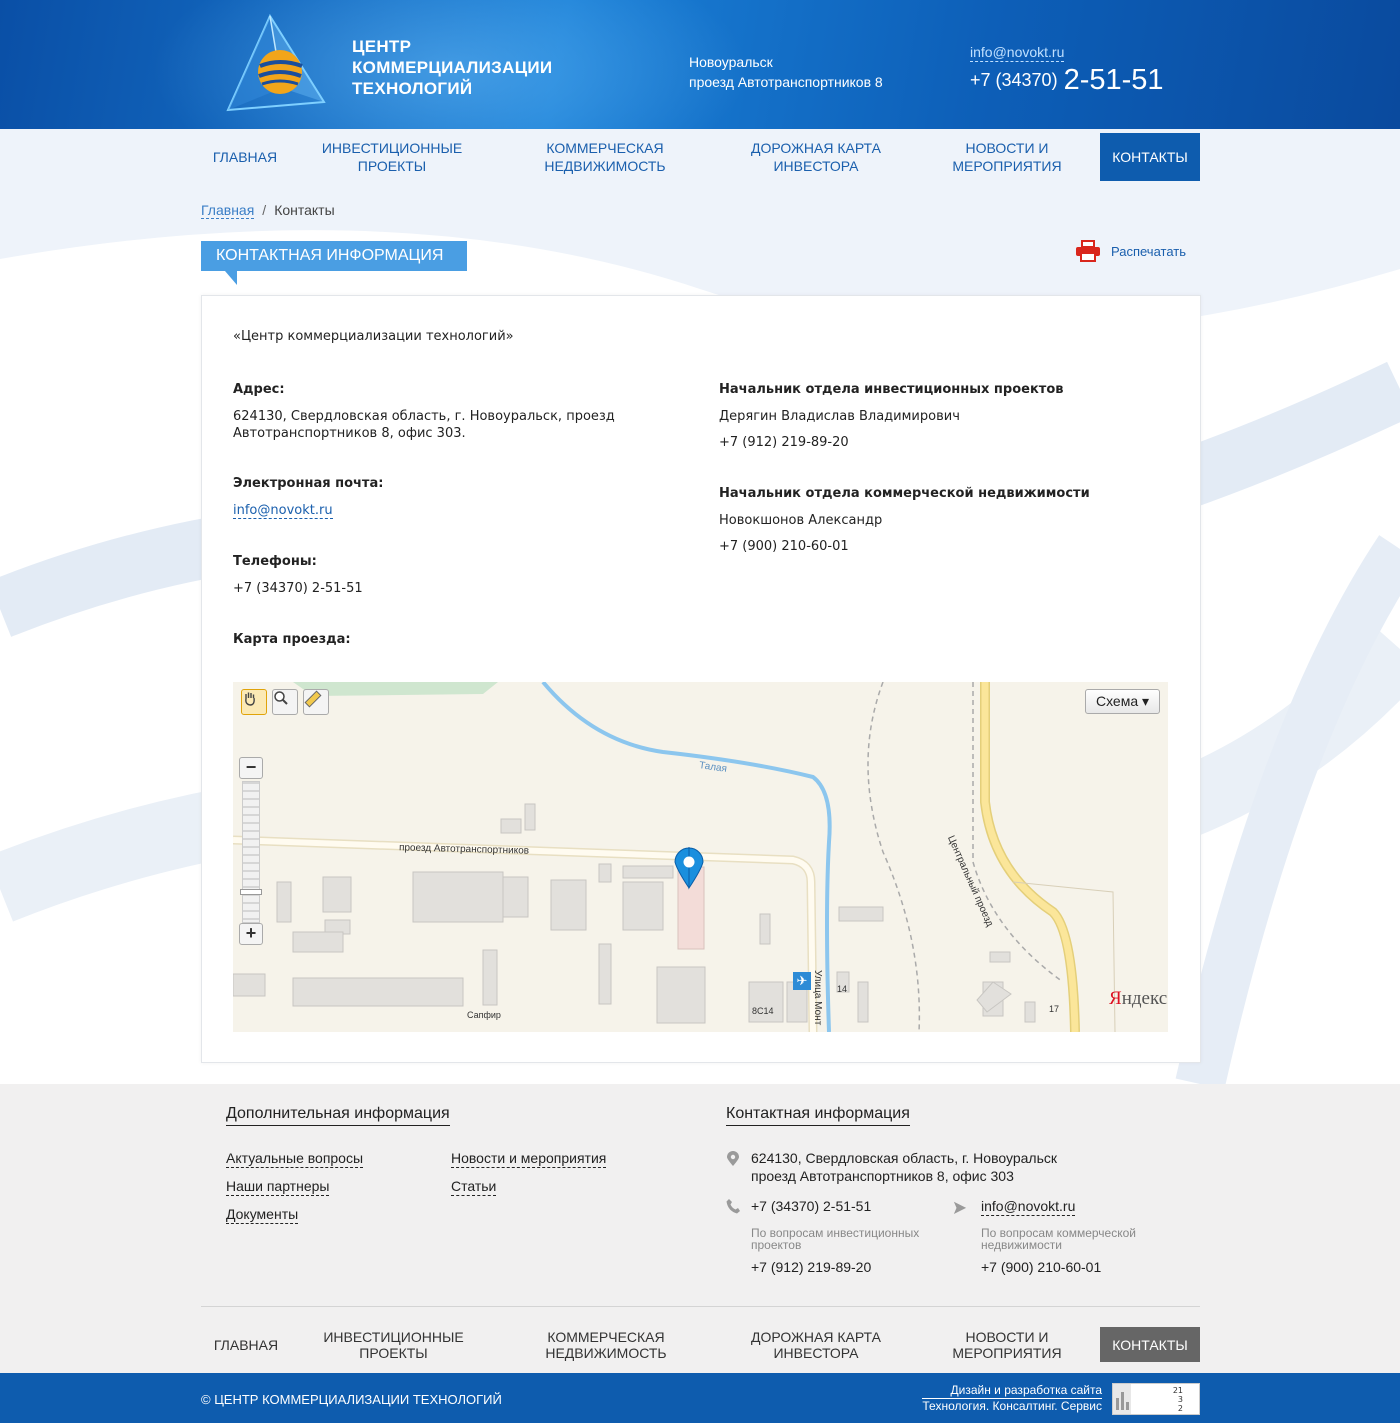 The width and height of the screenshot is (1400, 1423). I want to click on section-tab-tail, so click(231, 278).